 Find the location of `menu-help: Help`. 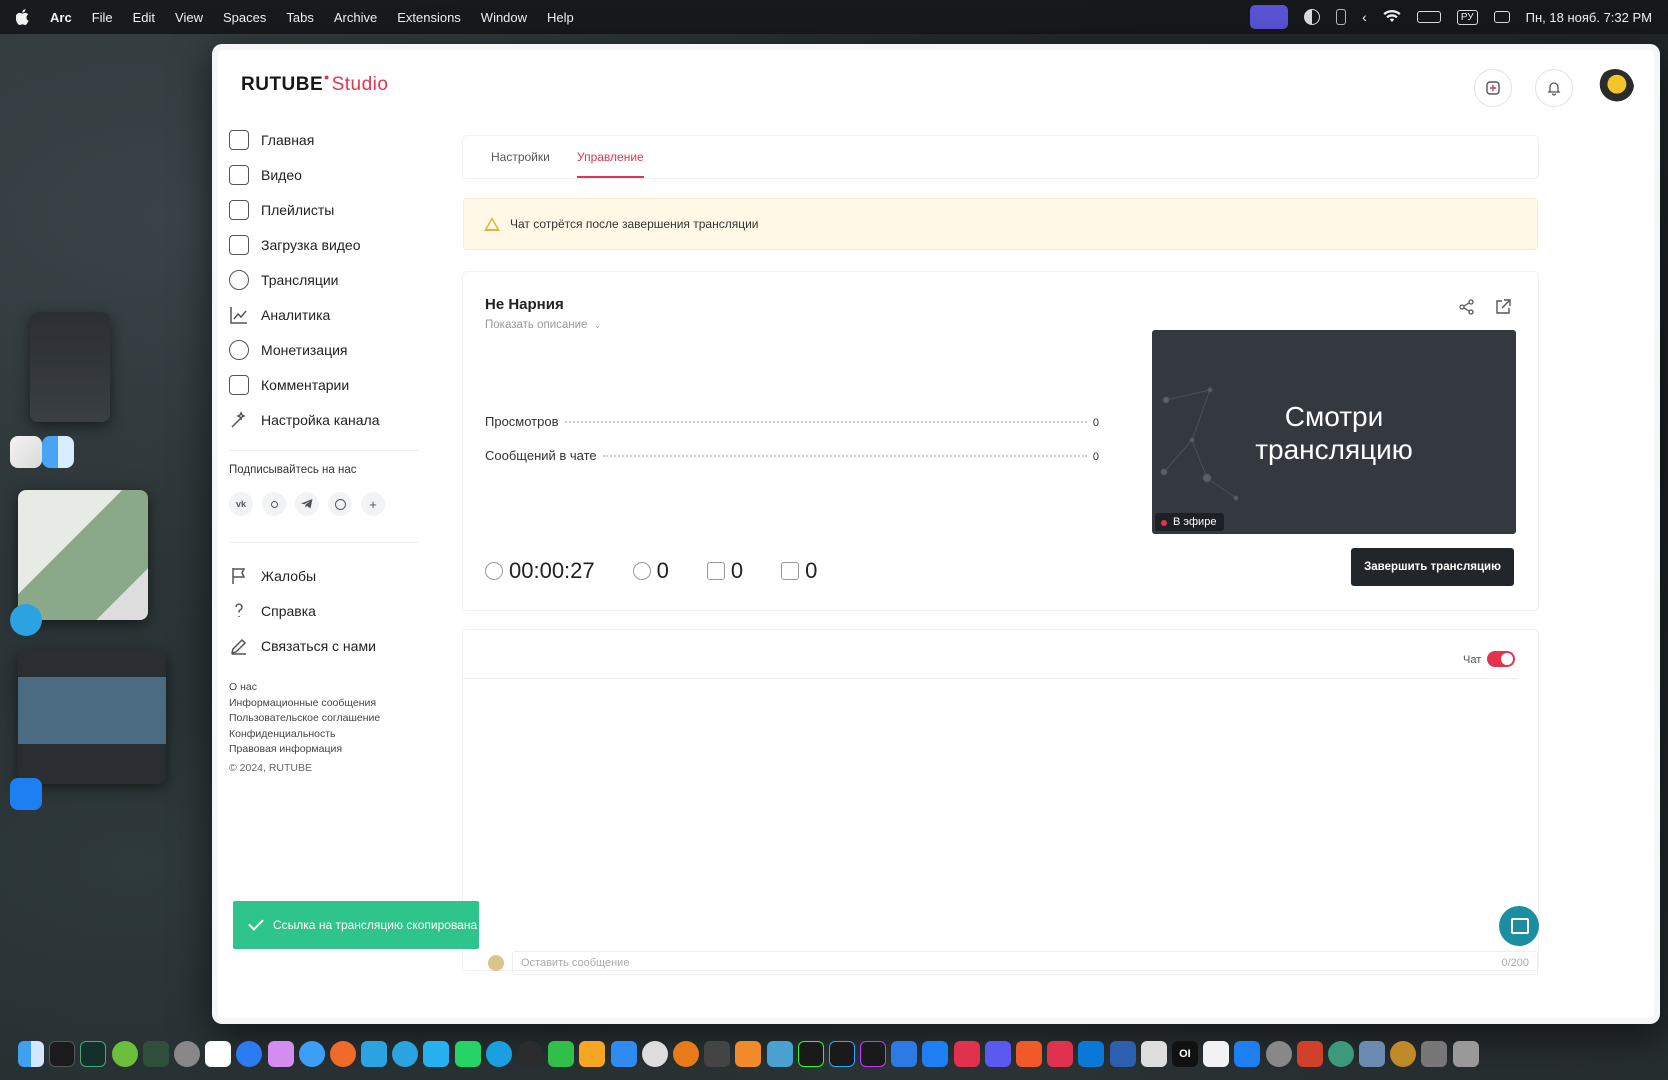

menu-help: Help is located at coordinates (560, 17).